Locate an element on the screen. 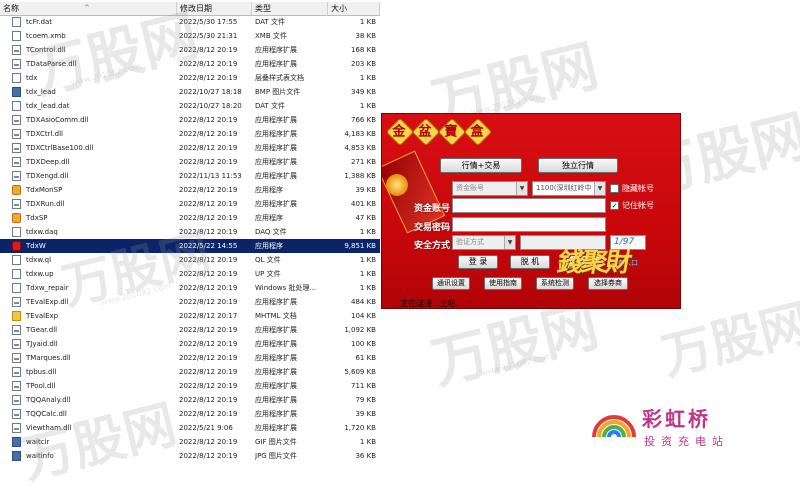 This screenshot has width=800, height=493. account-label: 资金账号 is located at coordinates (432, 209).